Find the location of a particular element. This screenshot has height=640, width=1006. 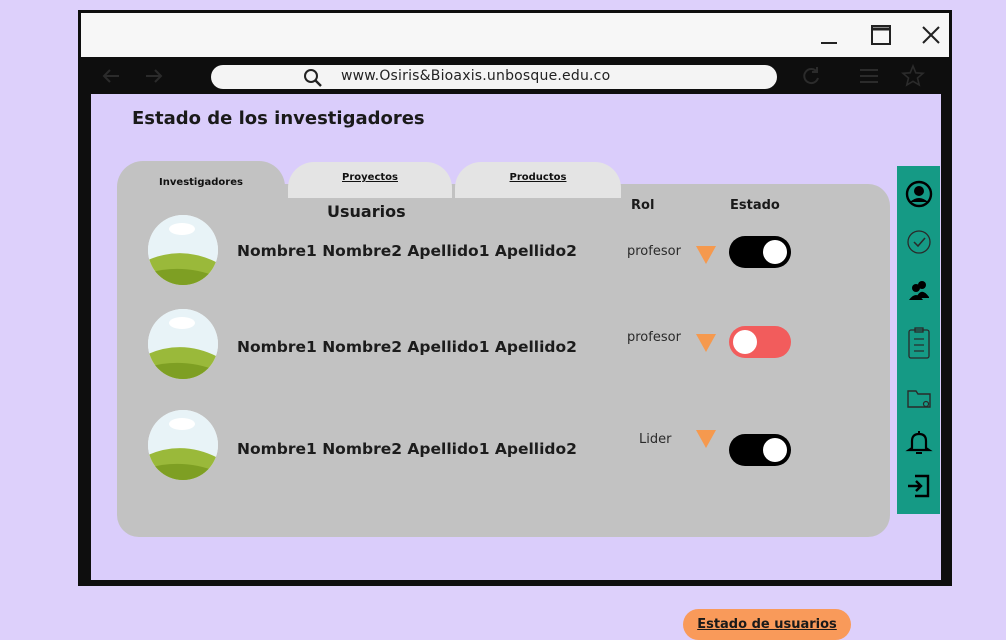

tab-label: Proyectos is located at coordinates (370, 177).